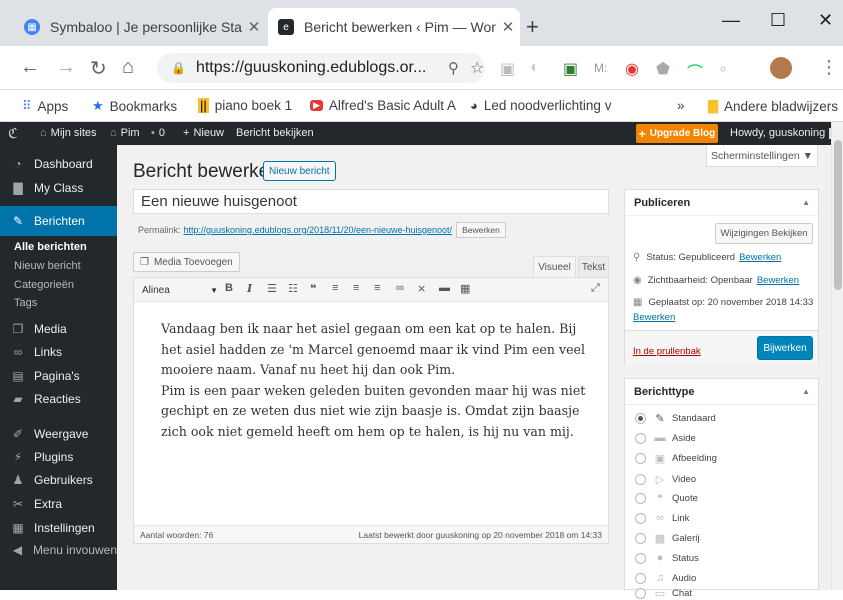  I want to click on format-option-gallery: ▩ Galerij, so click(667, 538).